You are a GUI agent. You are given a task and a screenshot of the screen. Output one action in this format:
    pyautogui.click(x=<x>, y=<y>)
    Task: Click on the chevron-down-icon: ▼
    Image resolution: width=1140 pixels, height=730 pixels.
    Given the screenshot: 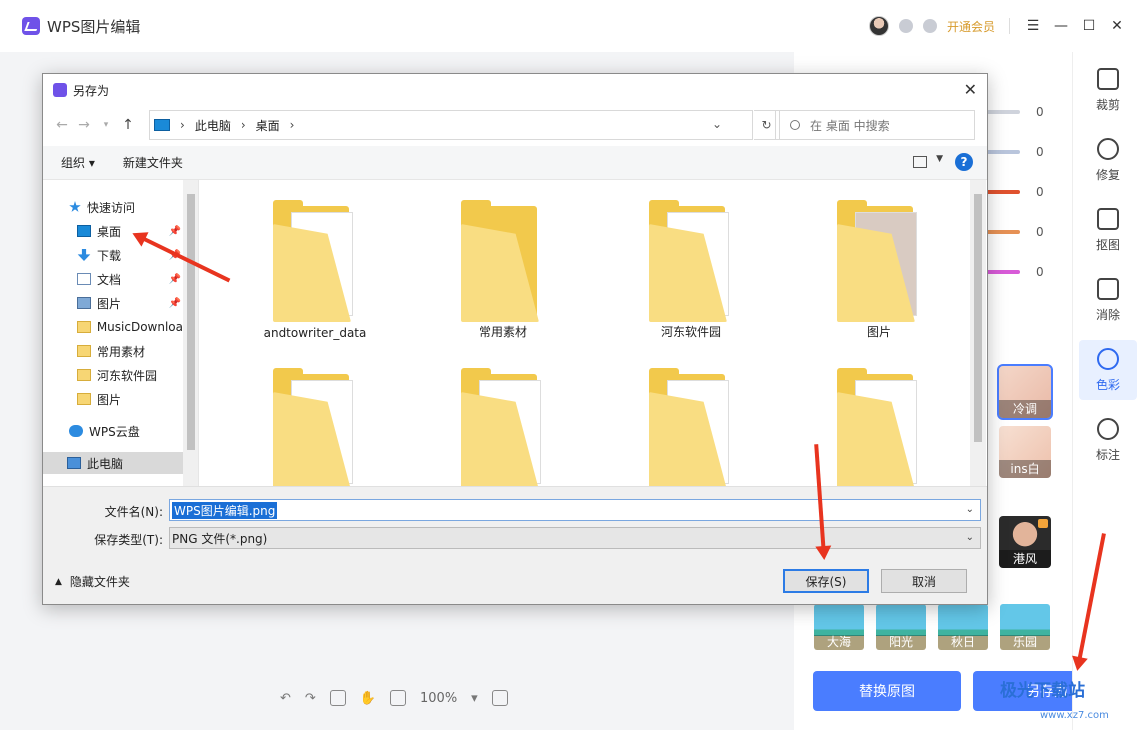 What is the action you would take?
    pyautogui.click(x=939, y=159)
    